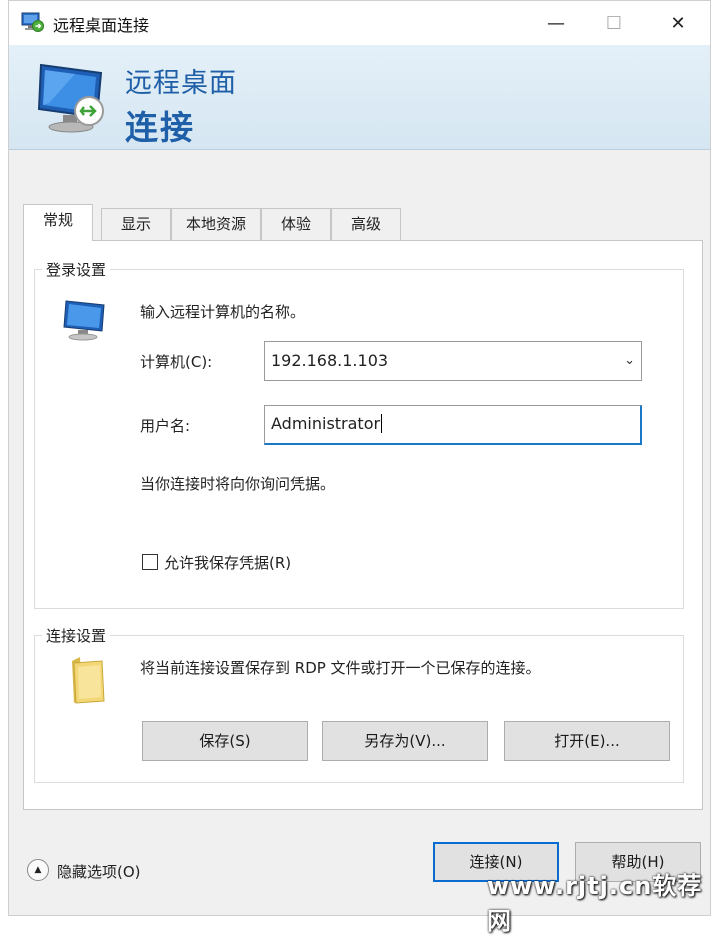 The height and width of the screenshot is (936, 720). What do you see at coordinates (223, 312) in the screenshot?
I see `computer-name-prompt: 输入远程计算机的名称。` at bounding box center [223, 312].